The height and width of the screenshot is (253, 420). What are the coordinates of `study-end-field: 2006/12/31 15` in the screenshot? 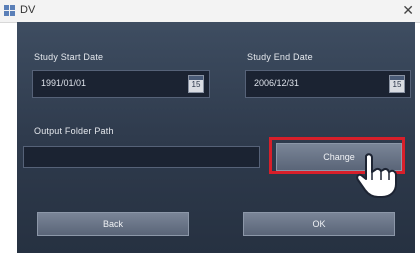 It's located at (328, 84).